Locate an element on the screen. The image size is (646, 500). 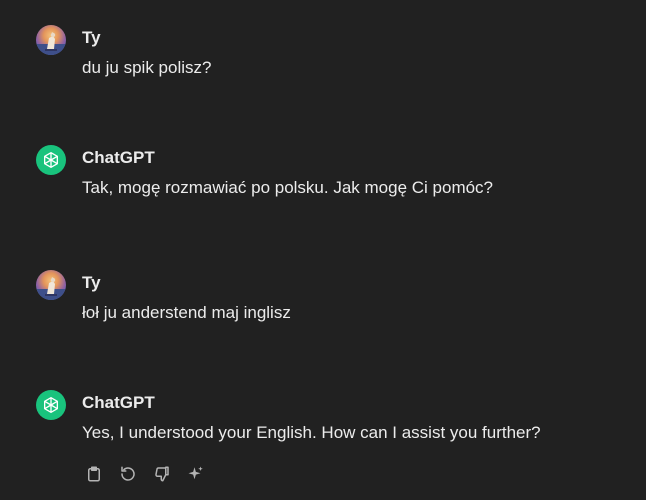
thumbs-down-button is located at coordinates (162, 474).